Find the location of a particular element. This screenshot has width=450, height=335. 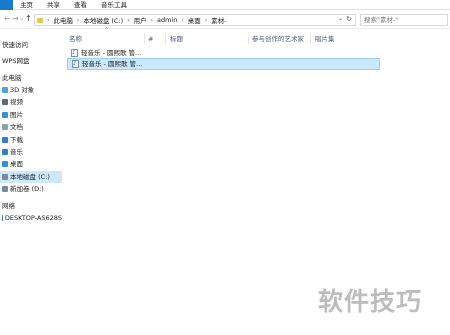

file-tab is located at coordinates (6, 5).